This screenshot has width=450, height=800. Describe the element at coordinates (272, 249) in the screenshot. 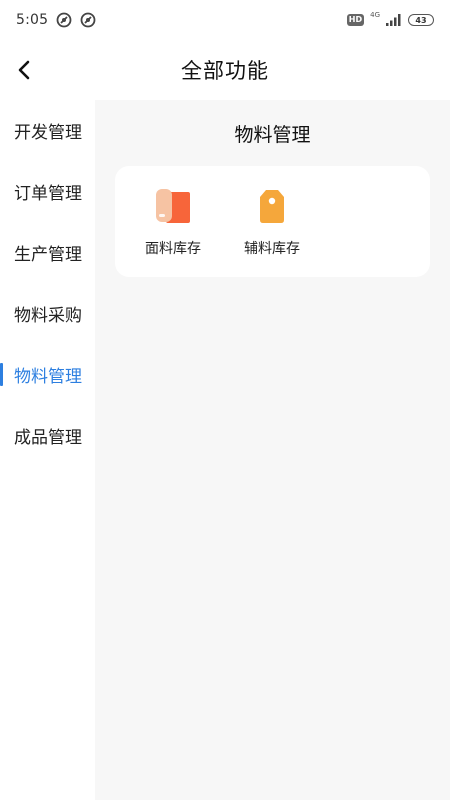

I see `function-label: 辅料库存` at that location.